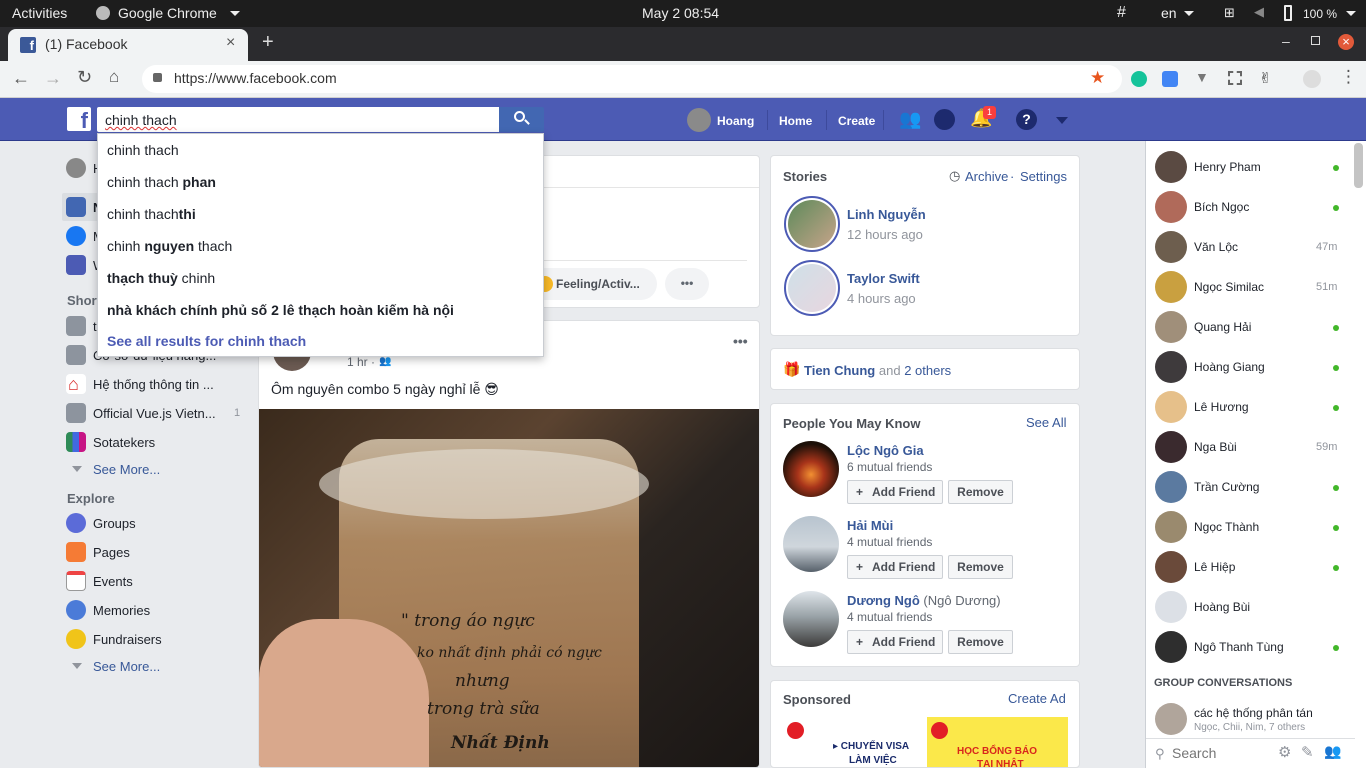 This screenshot has height=768, width=1366. Describe the element at coordinates (167, 13) in the screenshot. I see `app-menu: Google Chrome` at that location.